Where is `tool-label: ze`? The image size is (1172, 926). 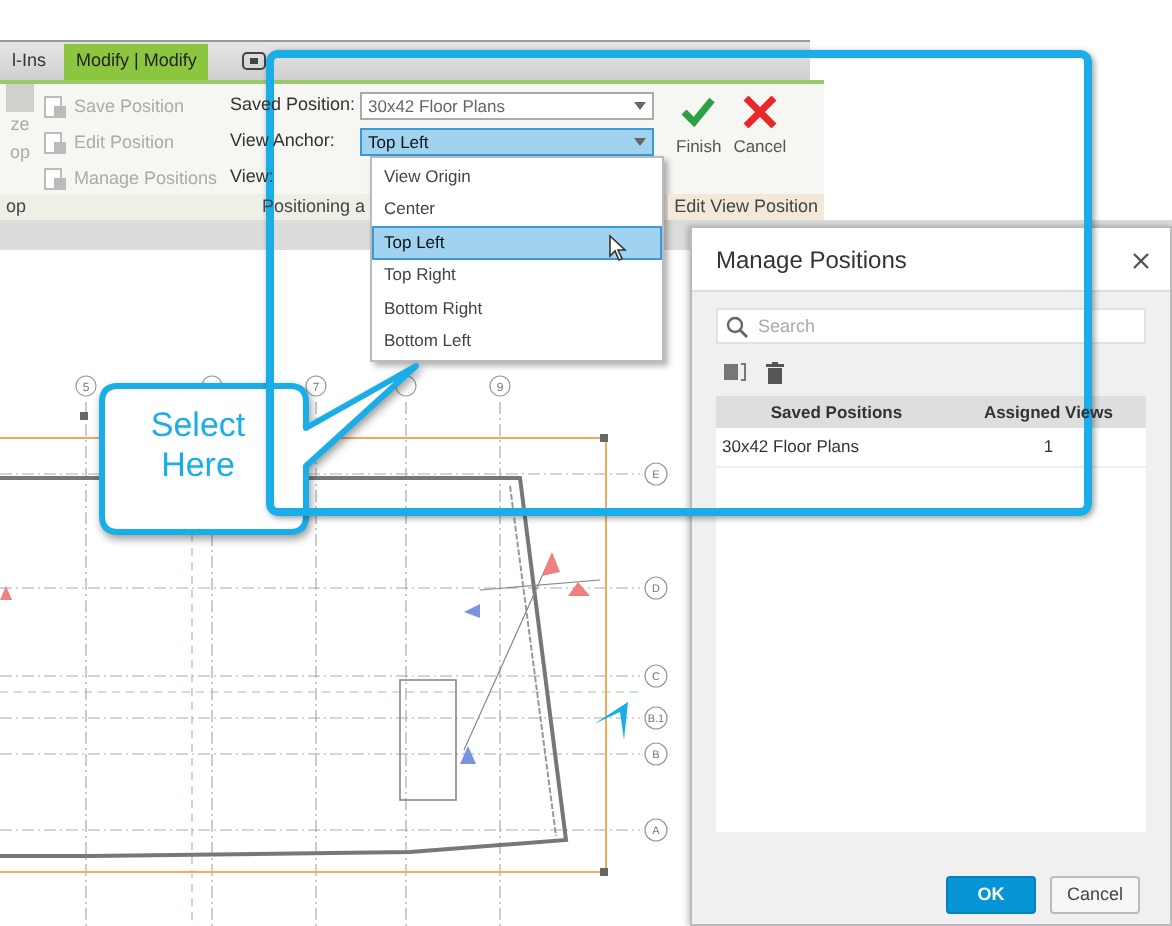
tool-label: ze is located at coordinates (20, 125).